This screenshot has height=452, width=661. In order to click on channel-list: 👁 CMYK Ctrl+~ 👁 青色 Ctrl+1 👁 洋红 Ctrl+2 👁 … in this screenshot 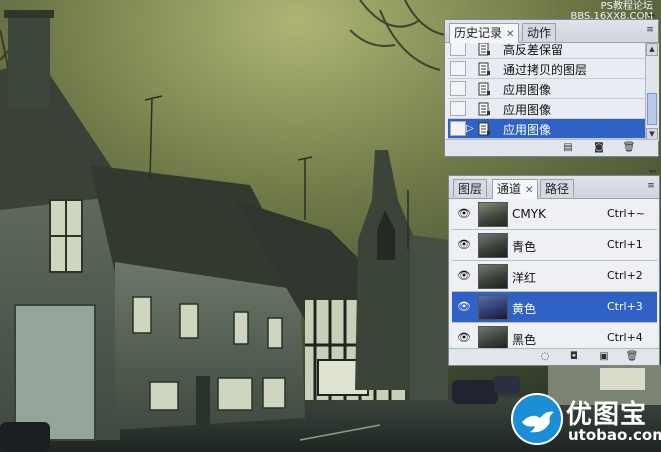, I will do `click(555, 274)`.